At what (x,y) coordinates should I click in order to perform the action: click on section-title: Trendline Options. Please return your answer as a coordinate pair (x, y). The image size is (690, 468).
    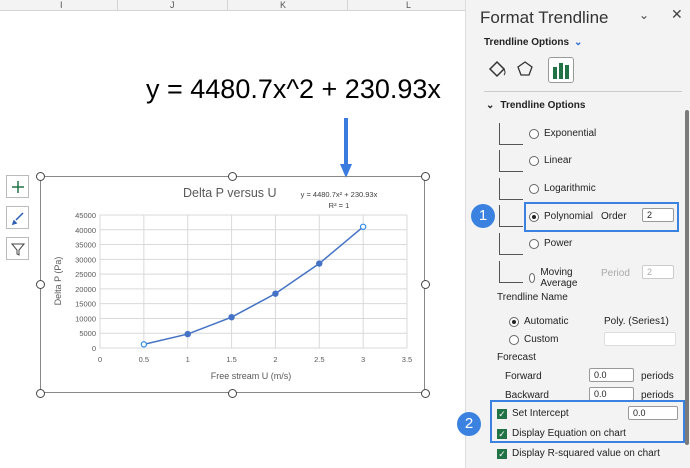
    Looking at the image, I should click on (543, 105).